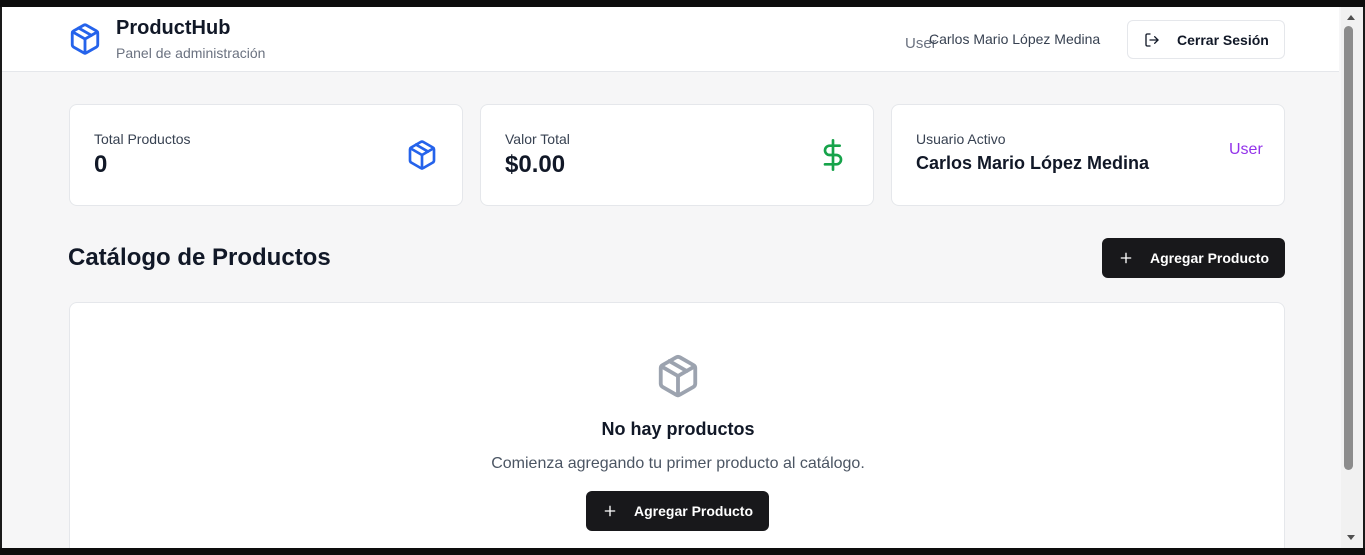 The height and width of the screenshot is (555, 1365). What do you see at coordinates (1152, 40) in the screenshot?
I see `logout-icon` at bounding box center [1152, 40].